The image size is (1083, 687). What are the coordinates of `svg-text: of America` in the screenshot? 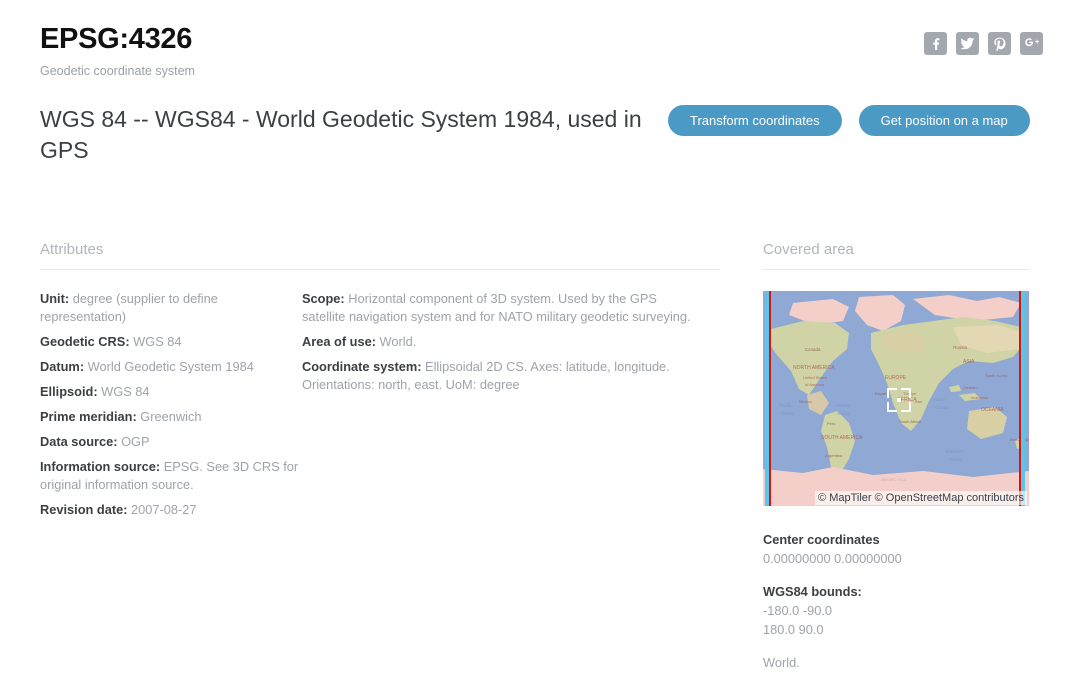 It's located at (815, 384).